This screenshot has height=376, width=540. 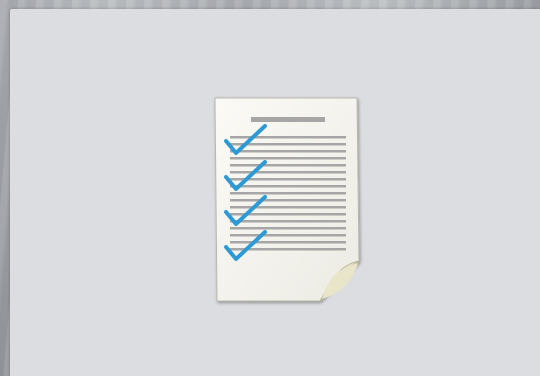 I want to click on title-line, so click(x=288, y=119).